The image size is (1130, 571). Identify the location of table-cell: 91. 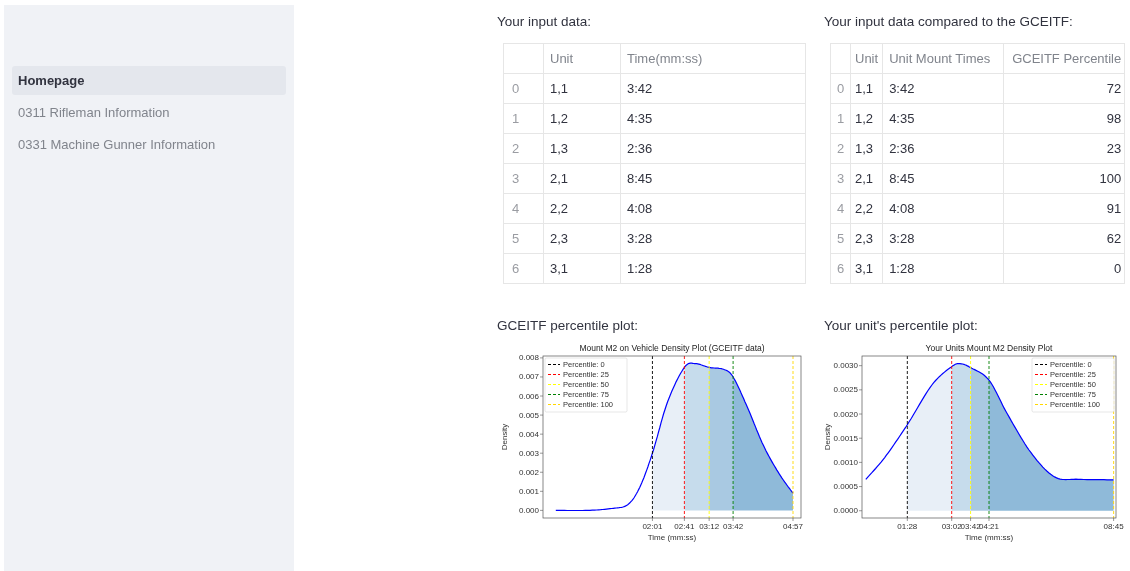
(1064, 208).